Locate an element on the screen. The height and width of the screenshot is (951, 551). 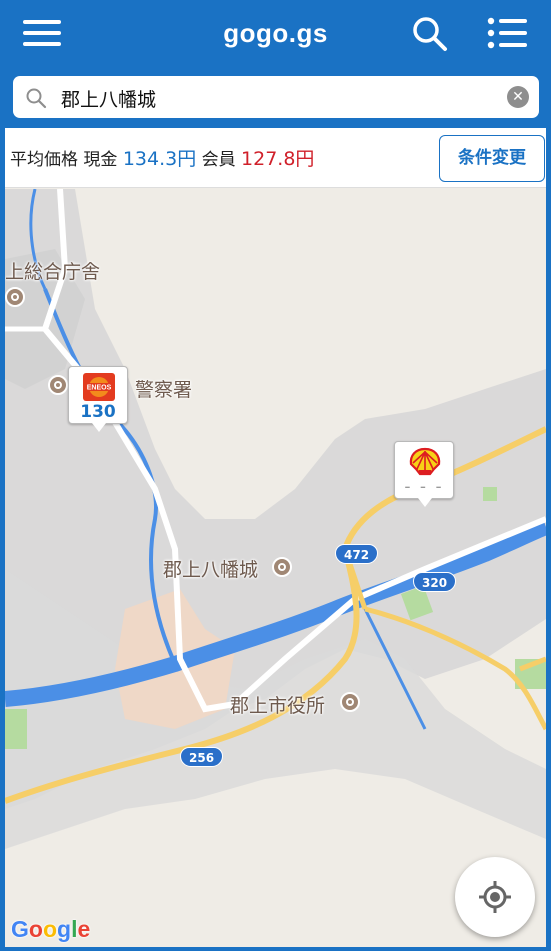
station-marker-shell: - - - is located at coordinates (424, 474).